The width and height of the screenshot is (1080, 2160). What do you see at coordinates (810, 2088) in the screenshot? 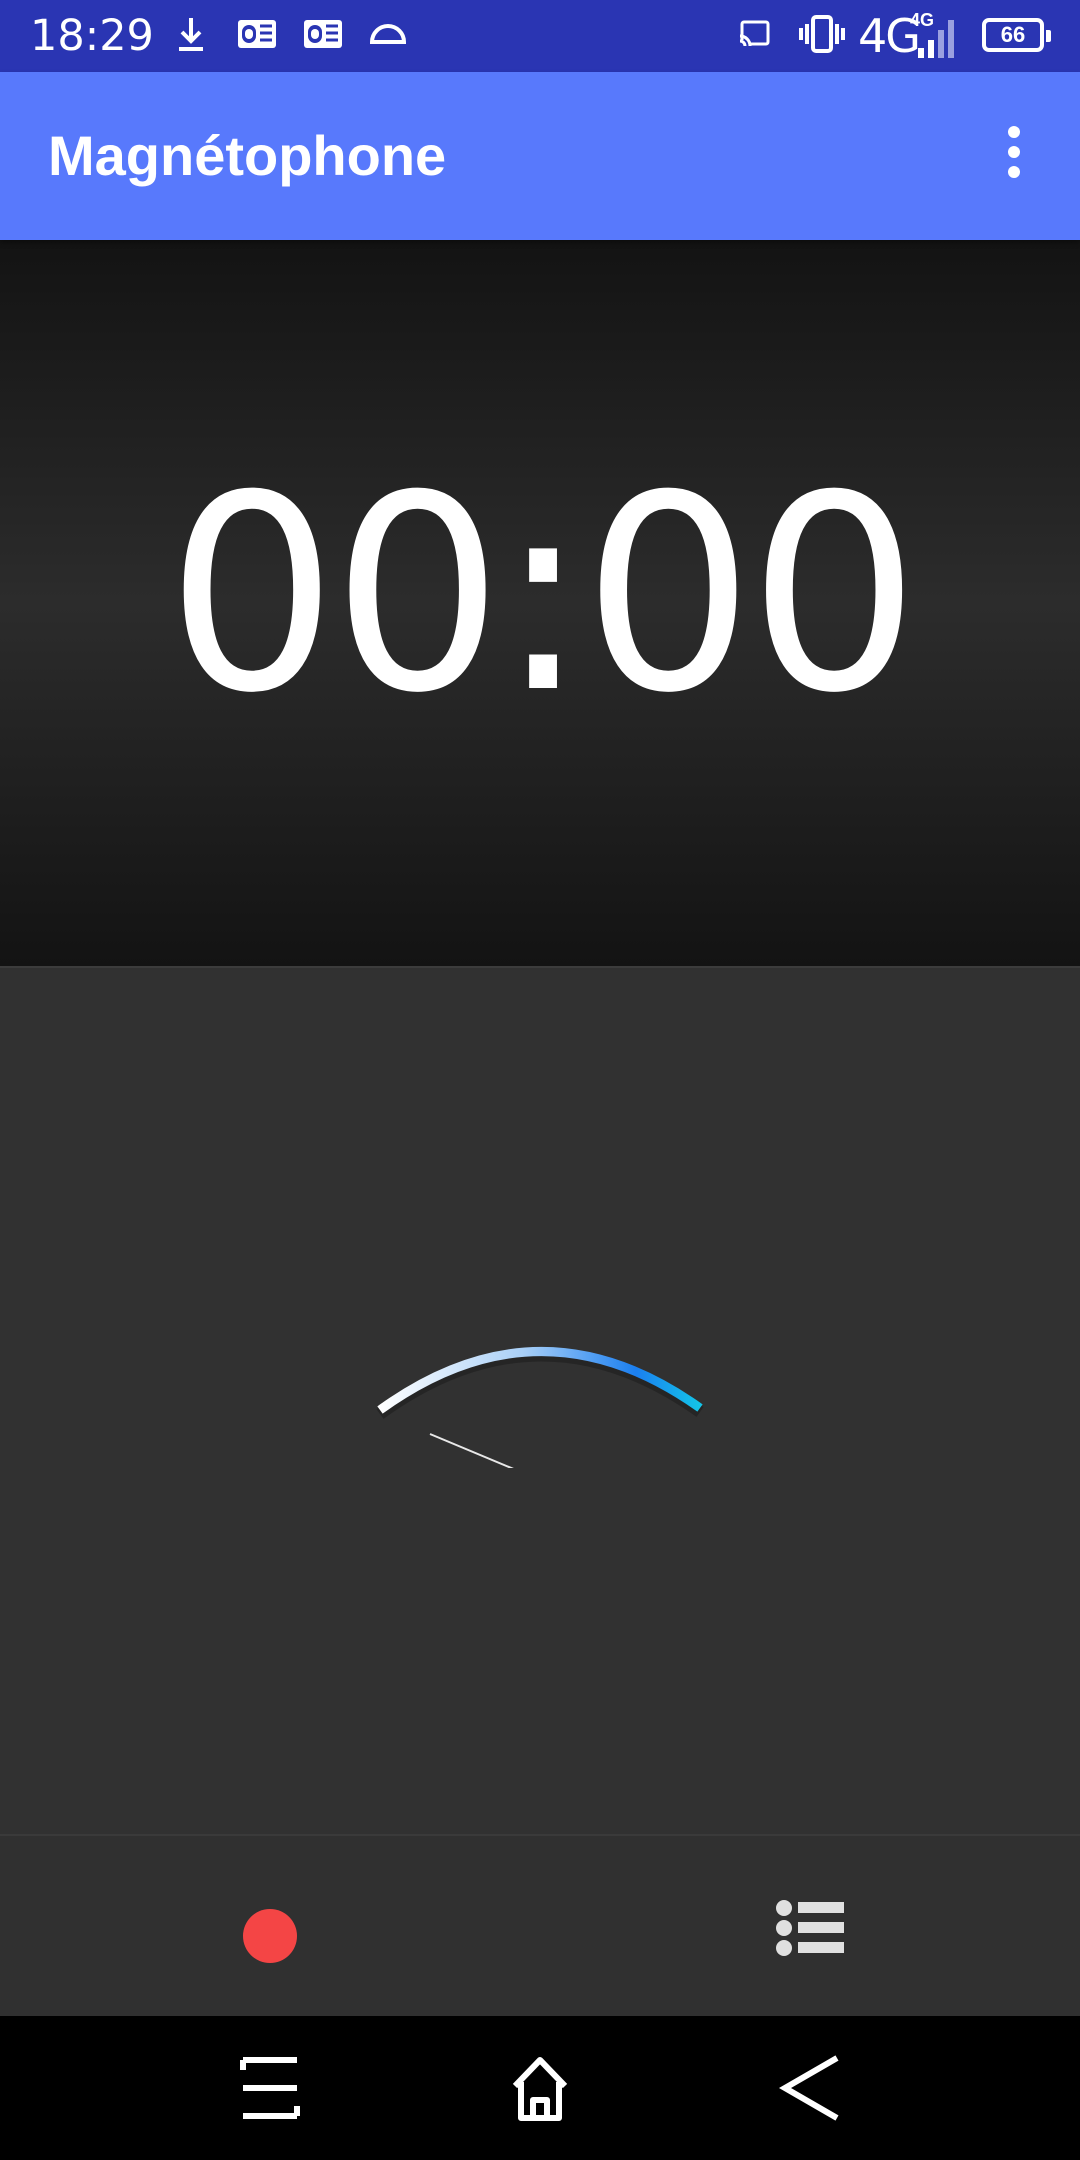
I see `back-icon` at bounding box center [810, 2088].